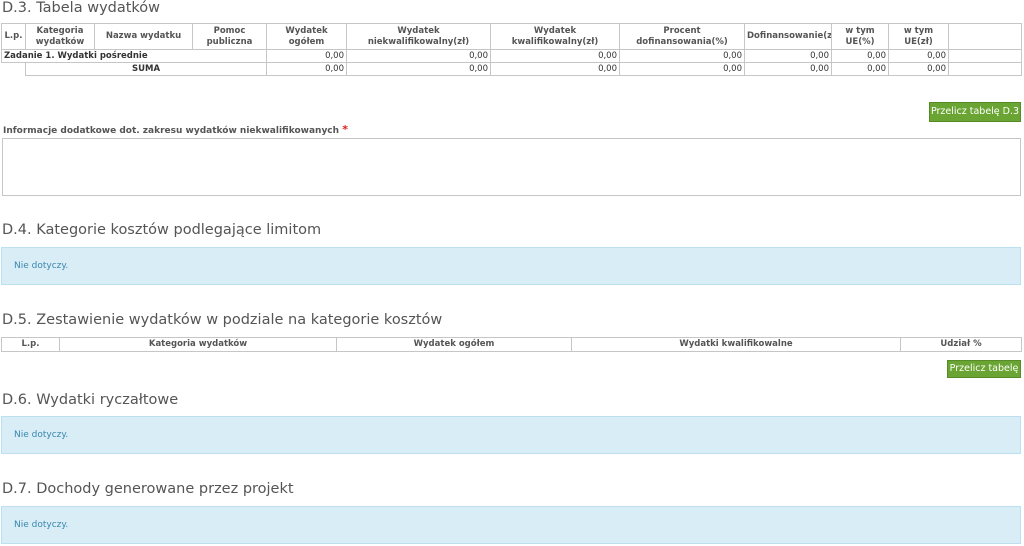 This screenshot has height=546, width=1024. I want to click on col-header: Wydatki kwalifikowalne, so click(736, 344).